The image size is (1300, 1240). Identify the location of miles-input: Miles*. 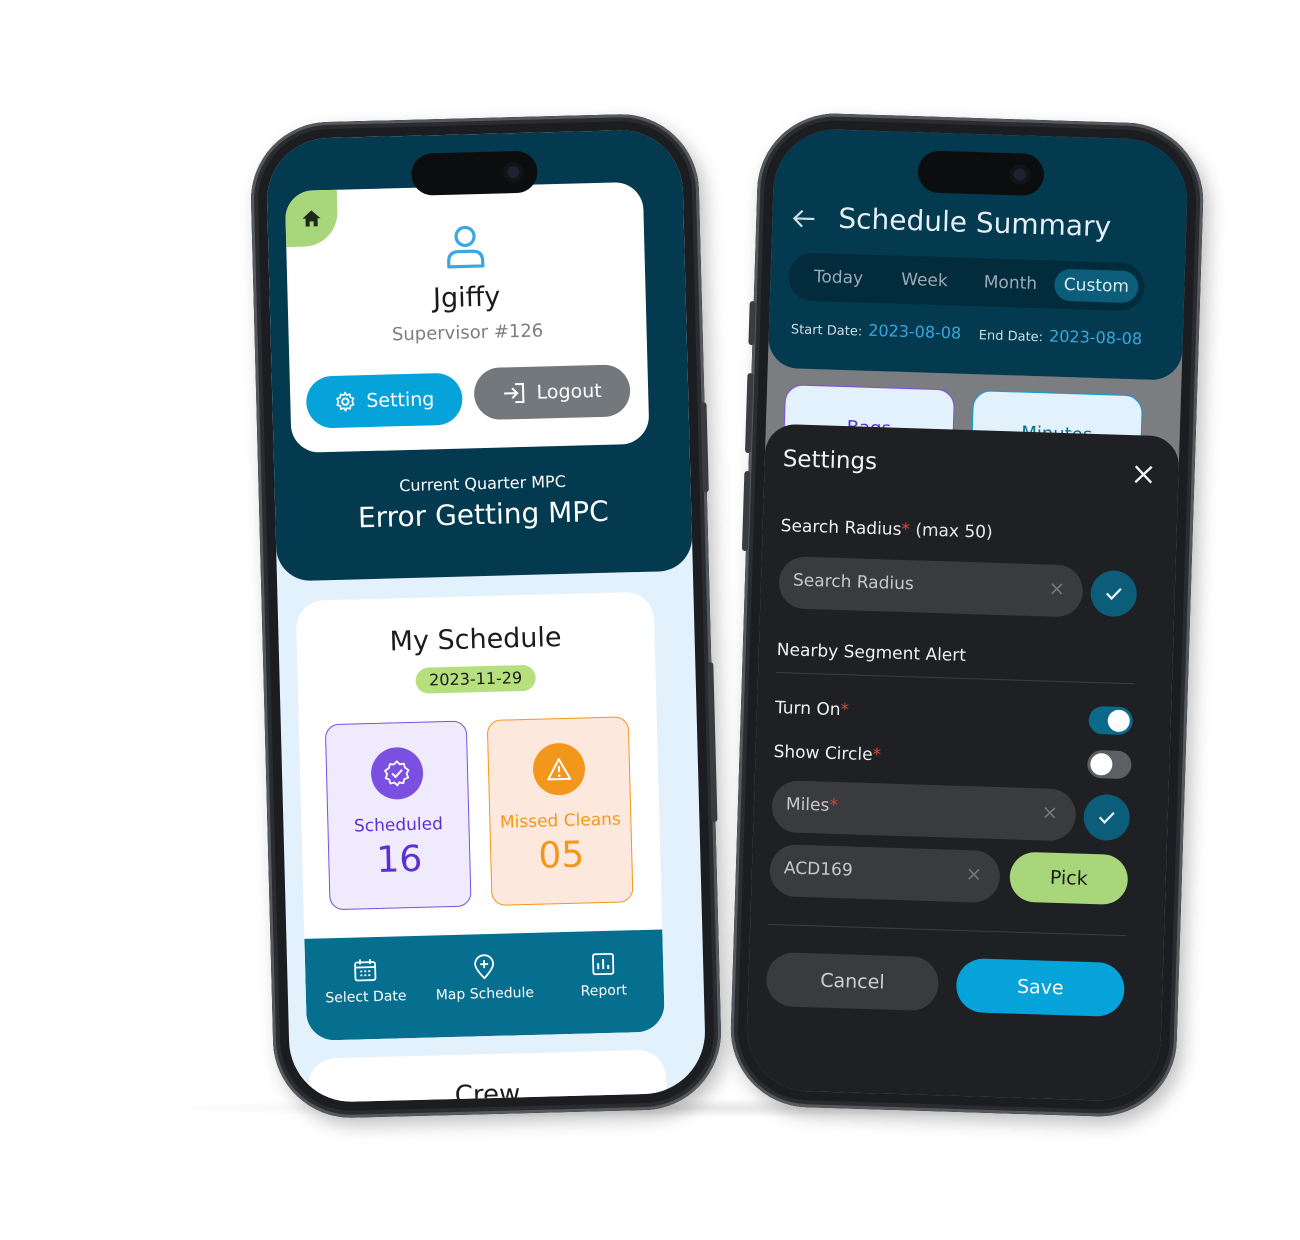
(924, 810).